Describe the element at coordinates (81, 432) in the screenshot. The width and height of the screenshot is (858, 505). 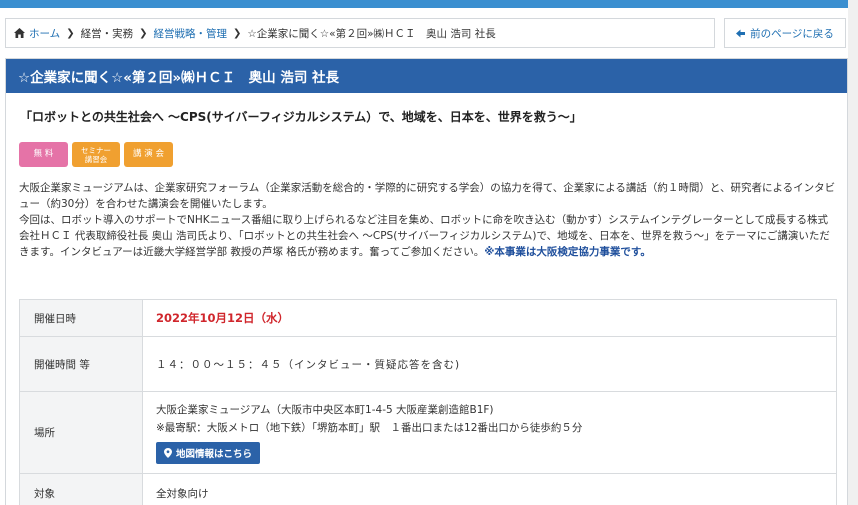
I see `venue-label: 場所` at that location.